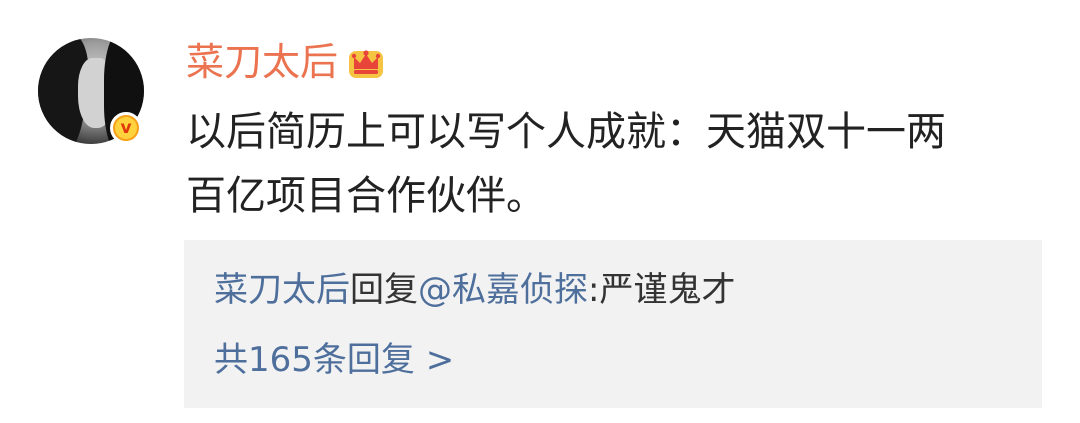  What do you see at coordinates (667, 290) in the screenshot?
I see `reply-text: 严谨鬼才` at bounding box center [667, 290].